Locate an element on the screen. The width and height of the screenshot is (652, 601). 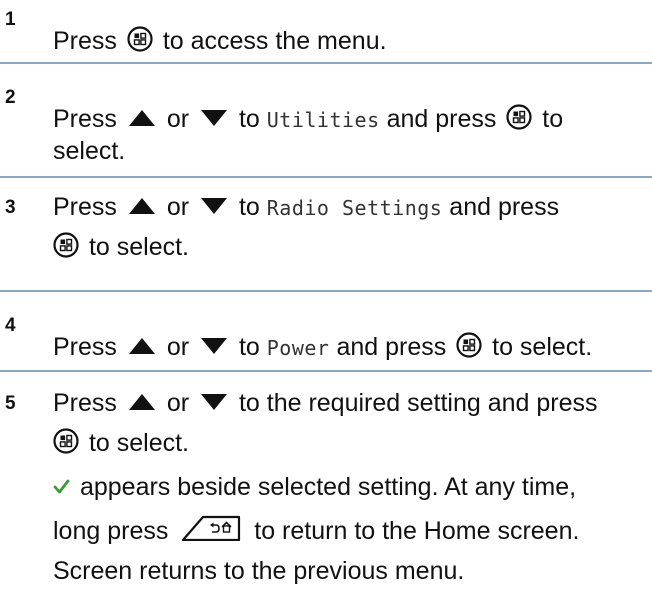
step-number: 5 is located at coordinates (10, 403).